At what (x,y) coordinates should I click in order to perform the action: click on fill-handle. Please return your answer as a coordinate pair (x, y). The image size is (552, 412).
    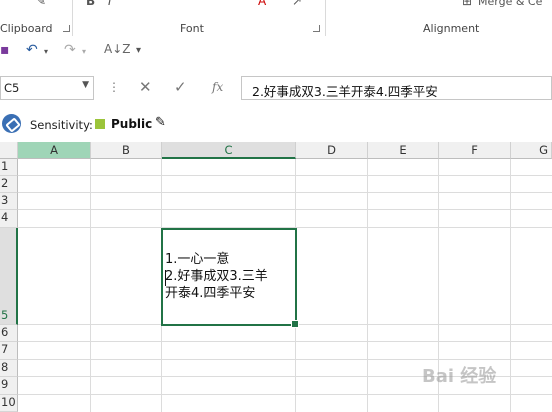
    Looking at the image, I should click on (295, 324).